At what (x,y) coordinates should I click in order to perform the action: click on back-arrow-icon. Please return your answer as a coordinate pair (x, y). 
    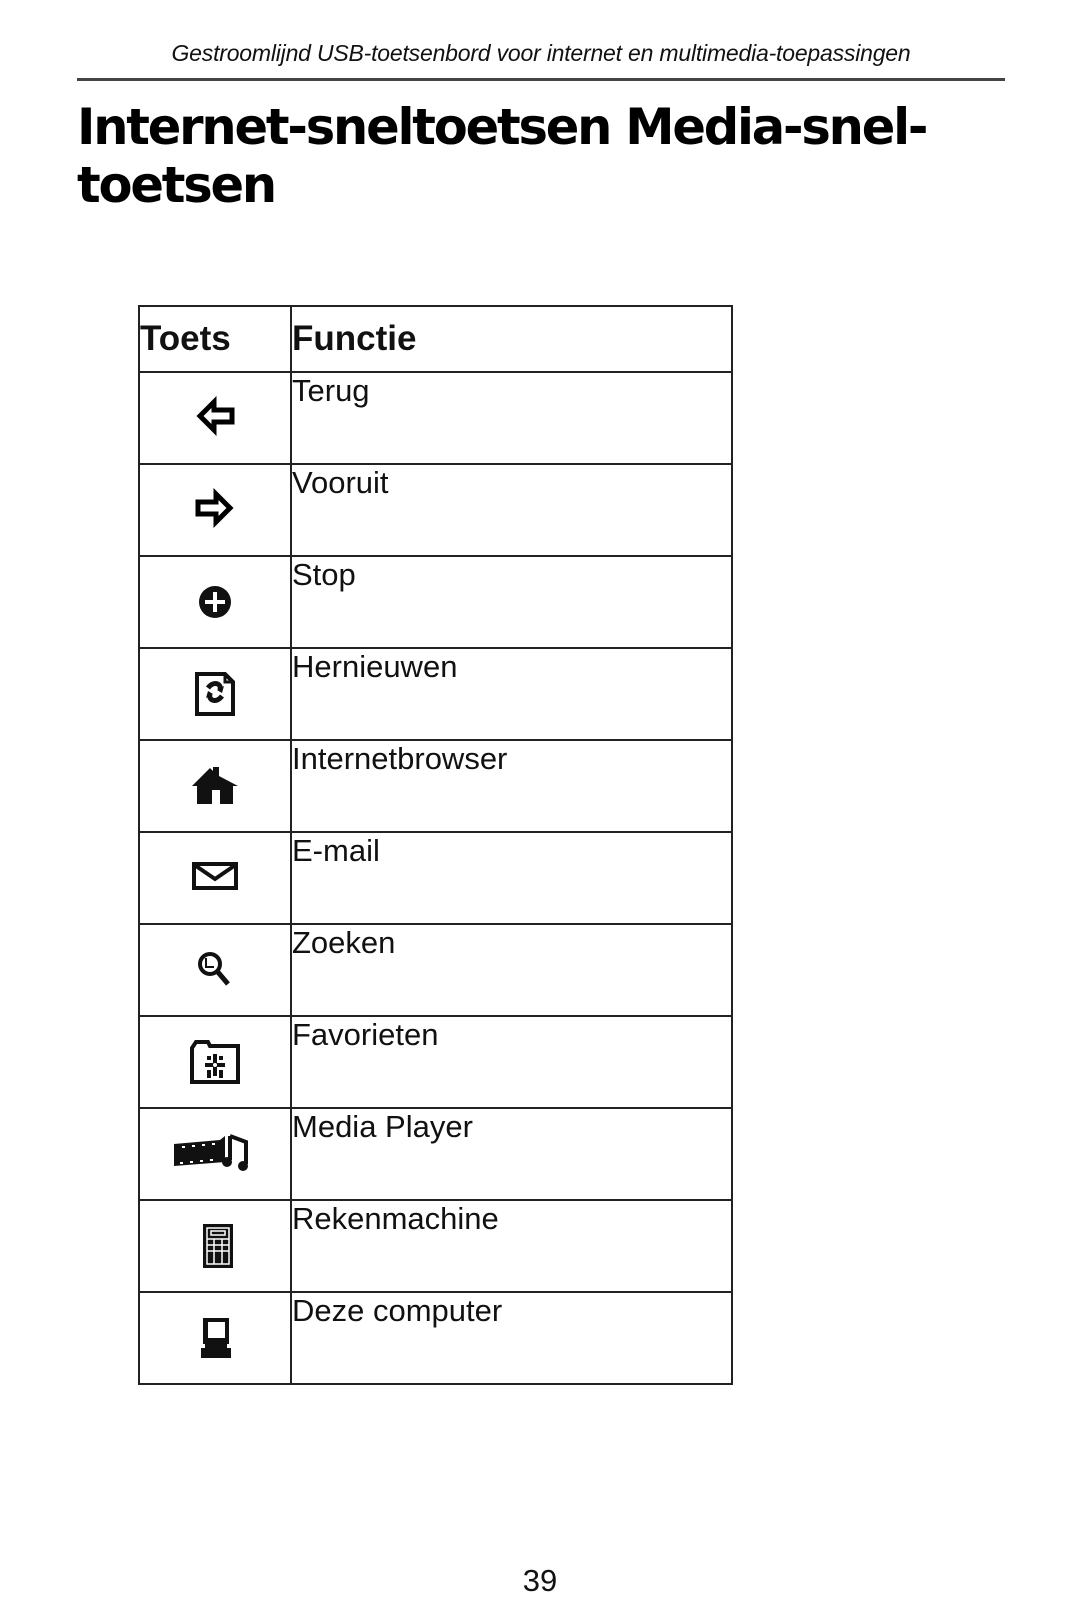
    Looking at the image, I should click on (215, 416).